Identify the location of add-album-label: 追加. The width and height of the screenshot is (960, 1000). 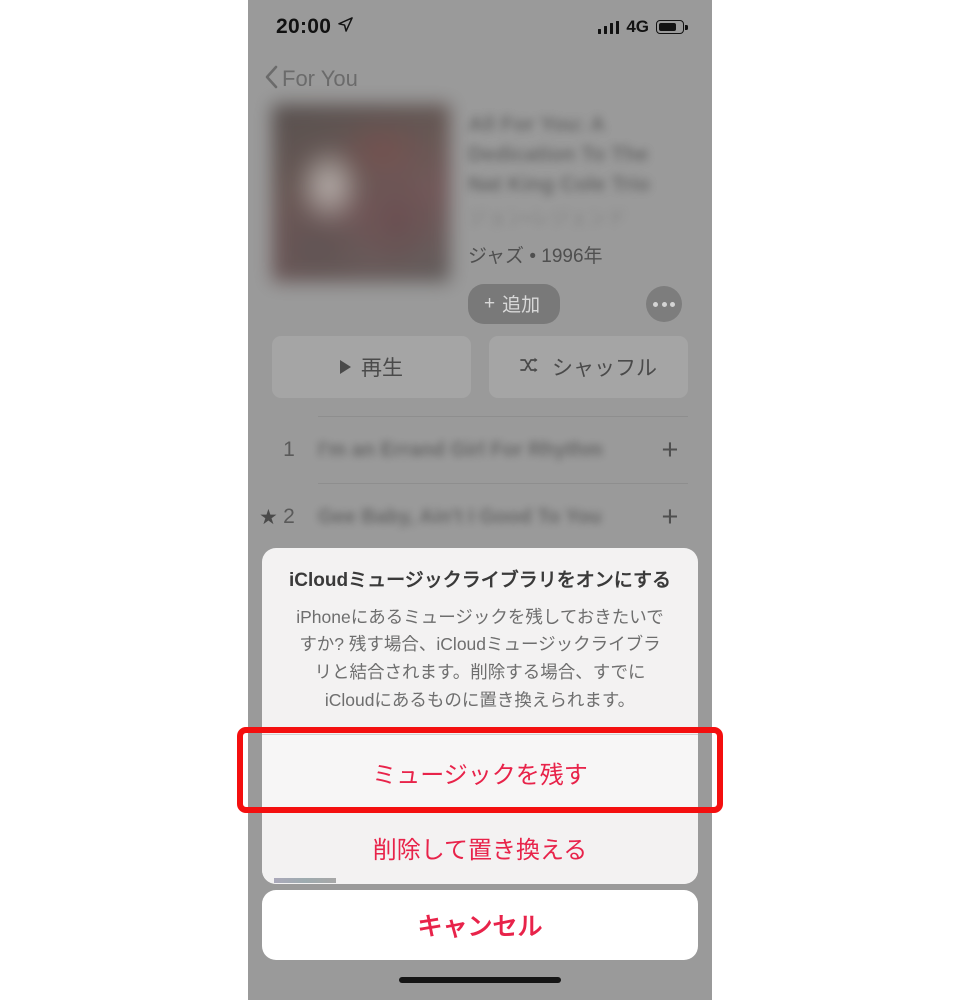
(521, 306).